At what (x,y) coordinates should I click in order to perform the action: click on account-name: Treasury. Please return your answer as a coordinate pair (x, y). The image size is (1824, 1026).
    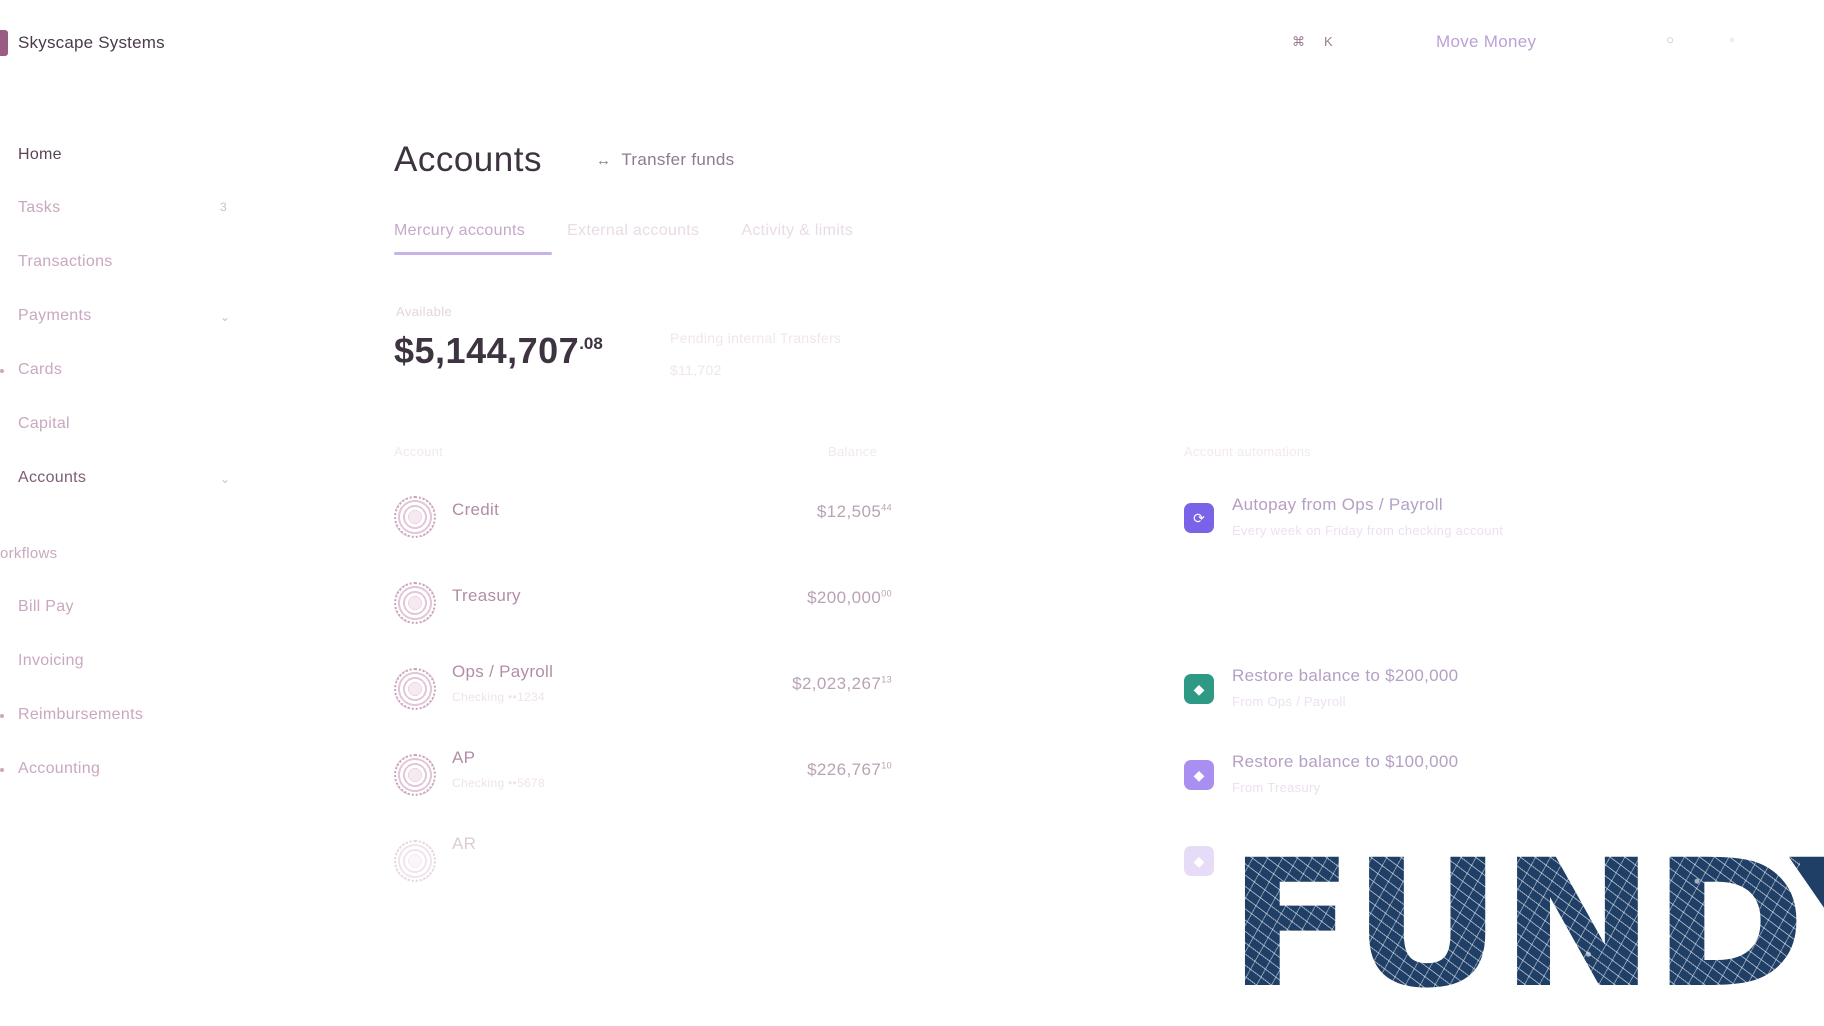
    Looking at the image, I should click on (486, 595).